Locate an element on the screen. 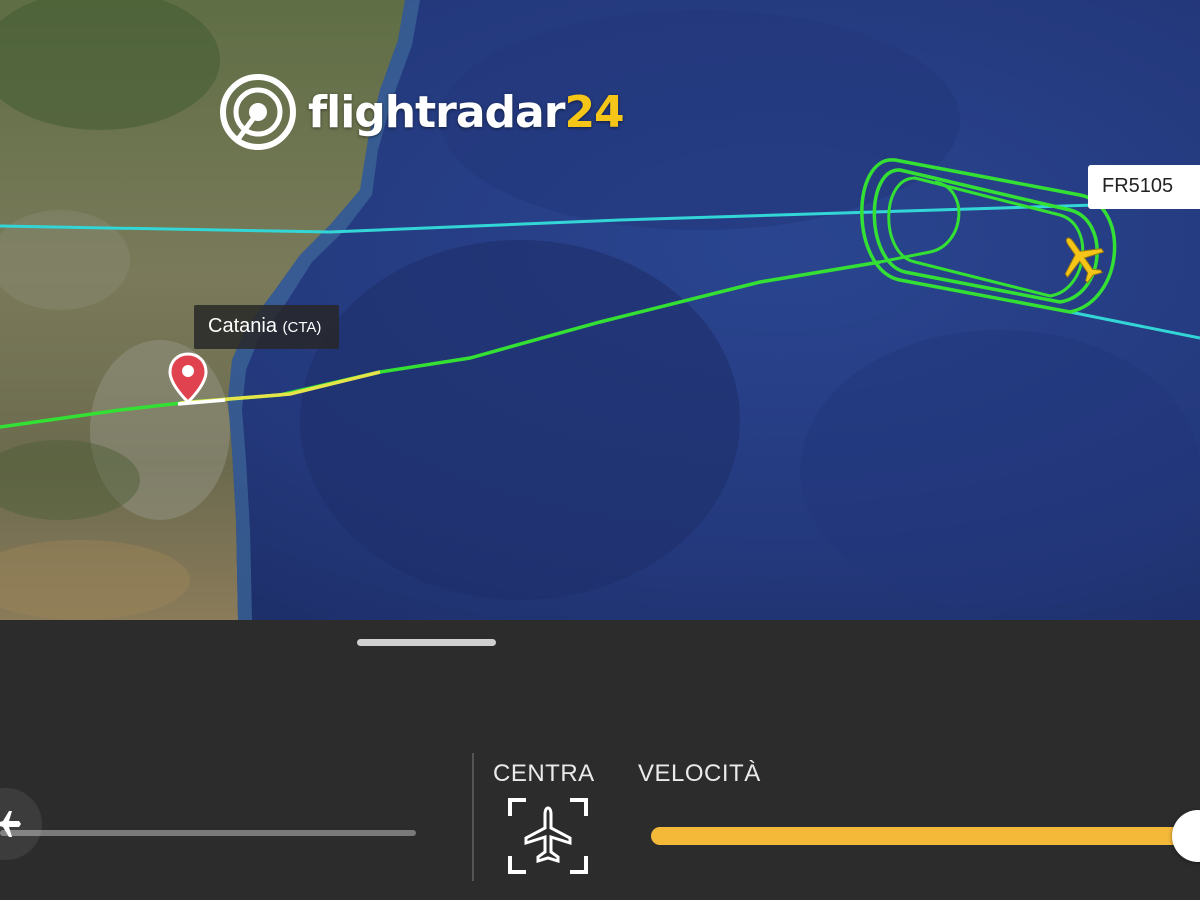 This screenshot has height=900, width=1200. center-plane-icon is located at coordinates (548, 836).